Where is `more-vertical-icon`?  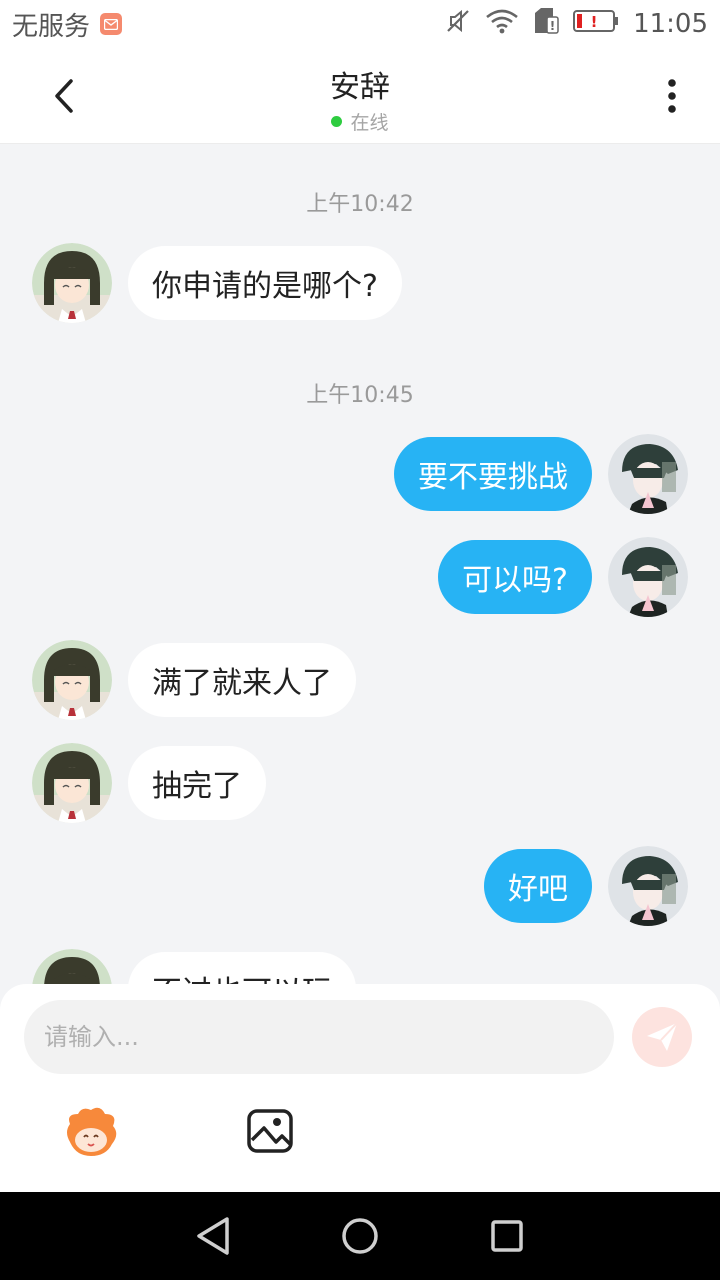 more-vertical-icon is located at coordinates (672, 96).